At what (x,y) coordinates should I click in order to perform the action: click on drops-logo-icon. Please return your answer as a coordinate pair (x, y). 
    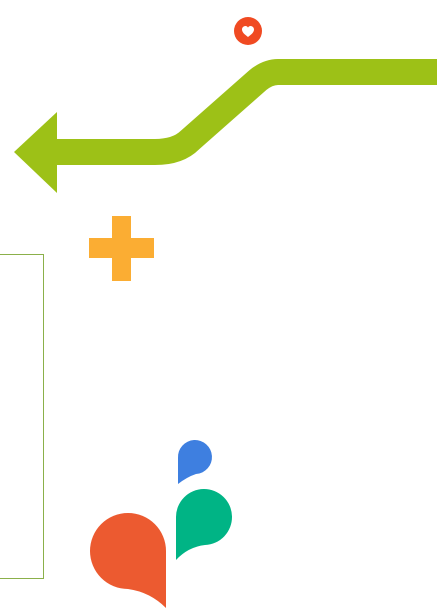
    Looking at the image, I should click on (161, 524).